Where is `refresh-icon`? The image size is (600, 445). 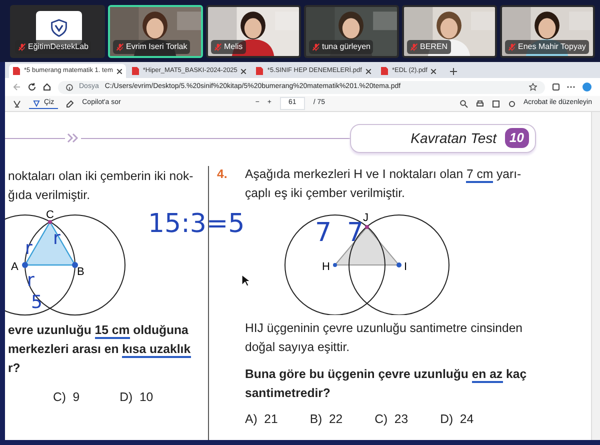
refresh-icon is located at coordinates (32, 87).